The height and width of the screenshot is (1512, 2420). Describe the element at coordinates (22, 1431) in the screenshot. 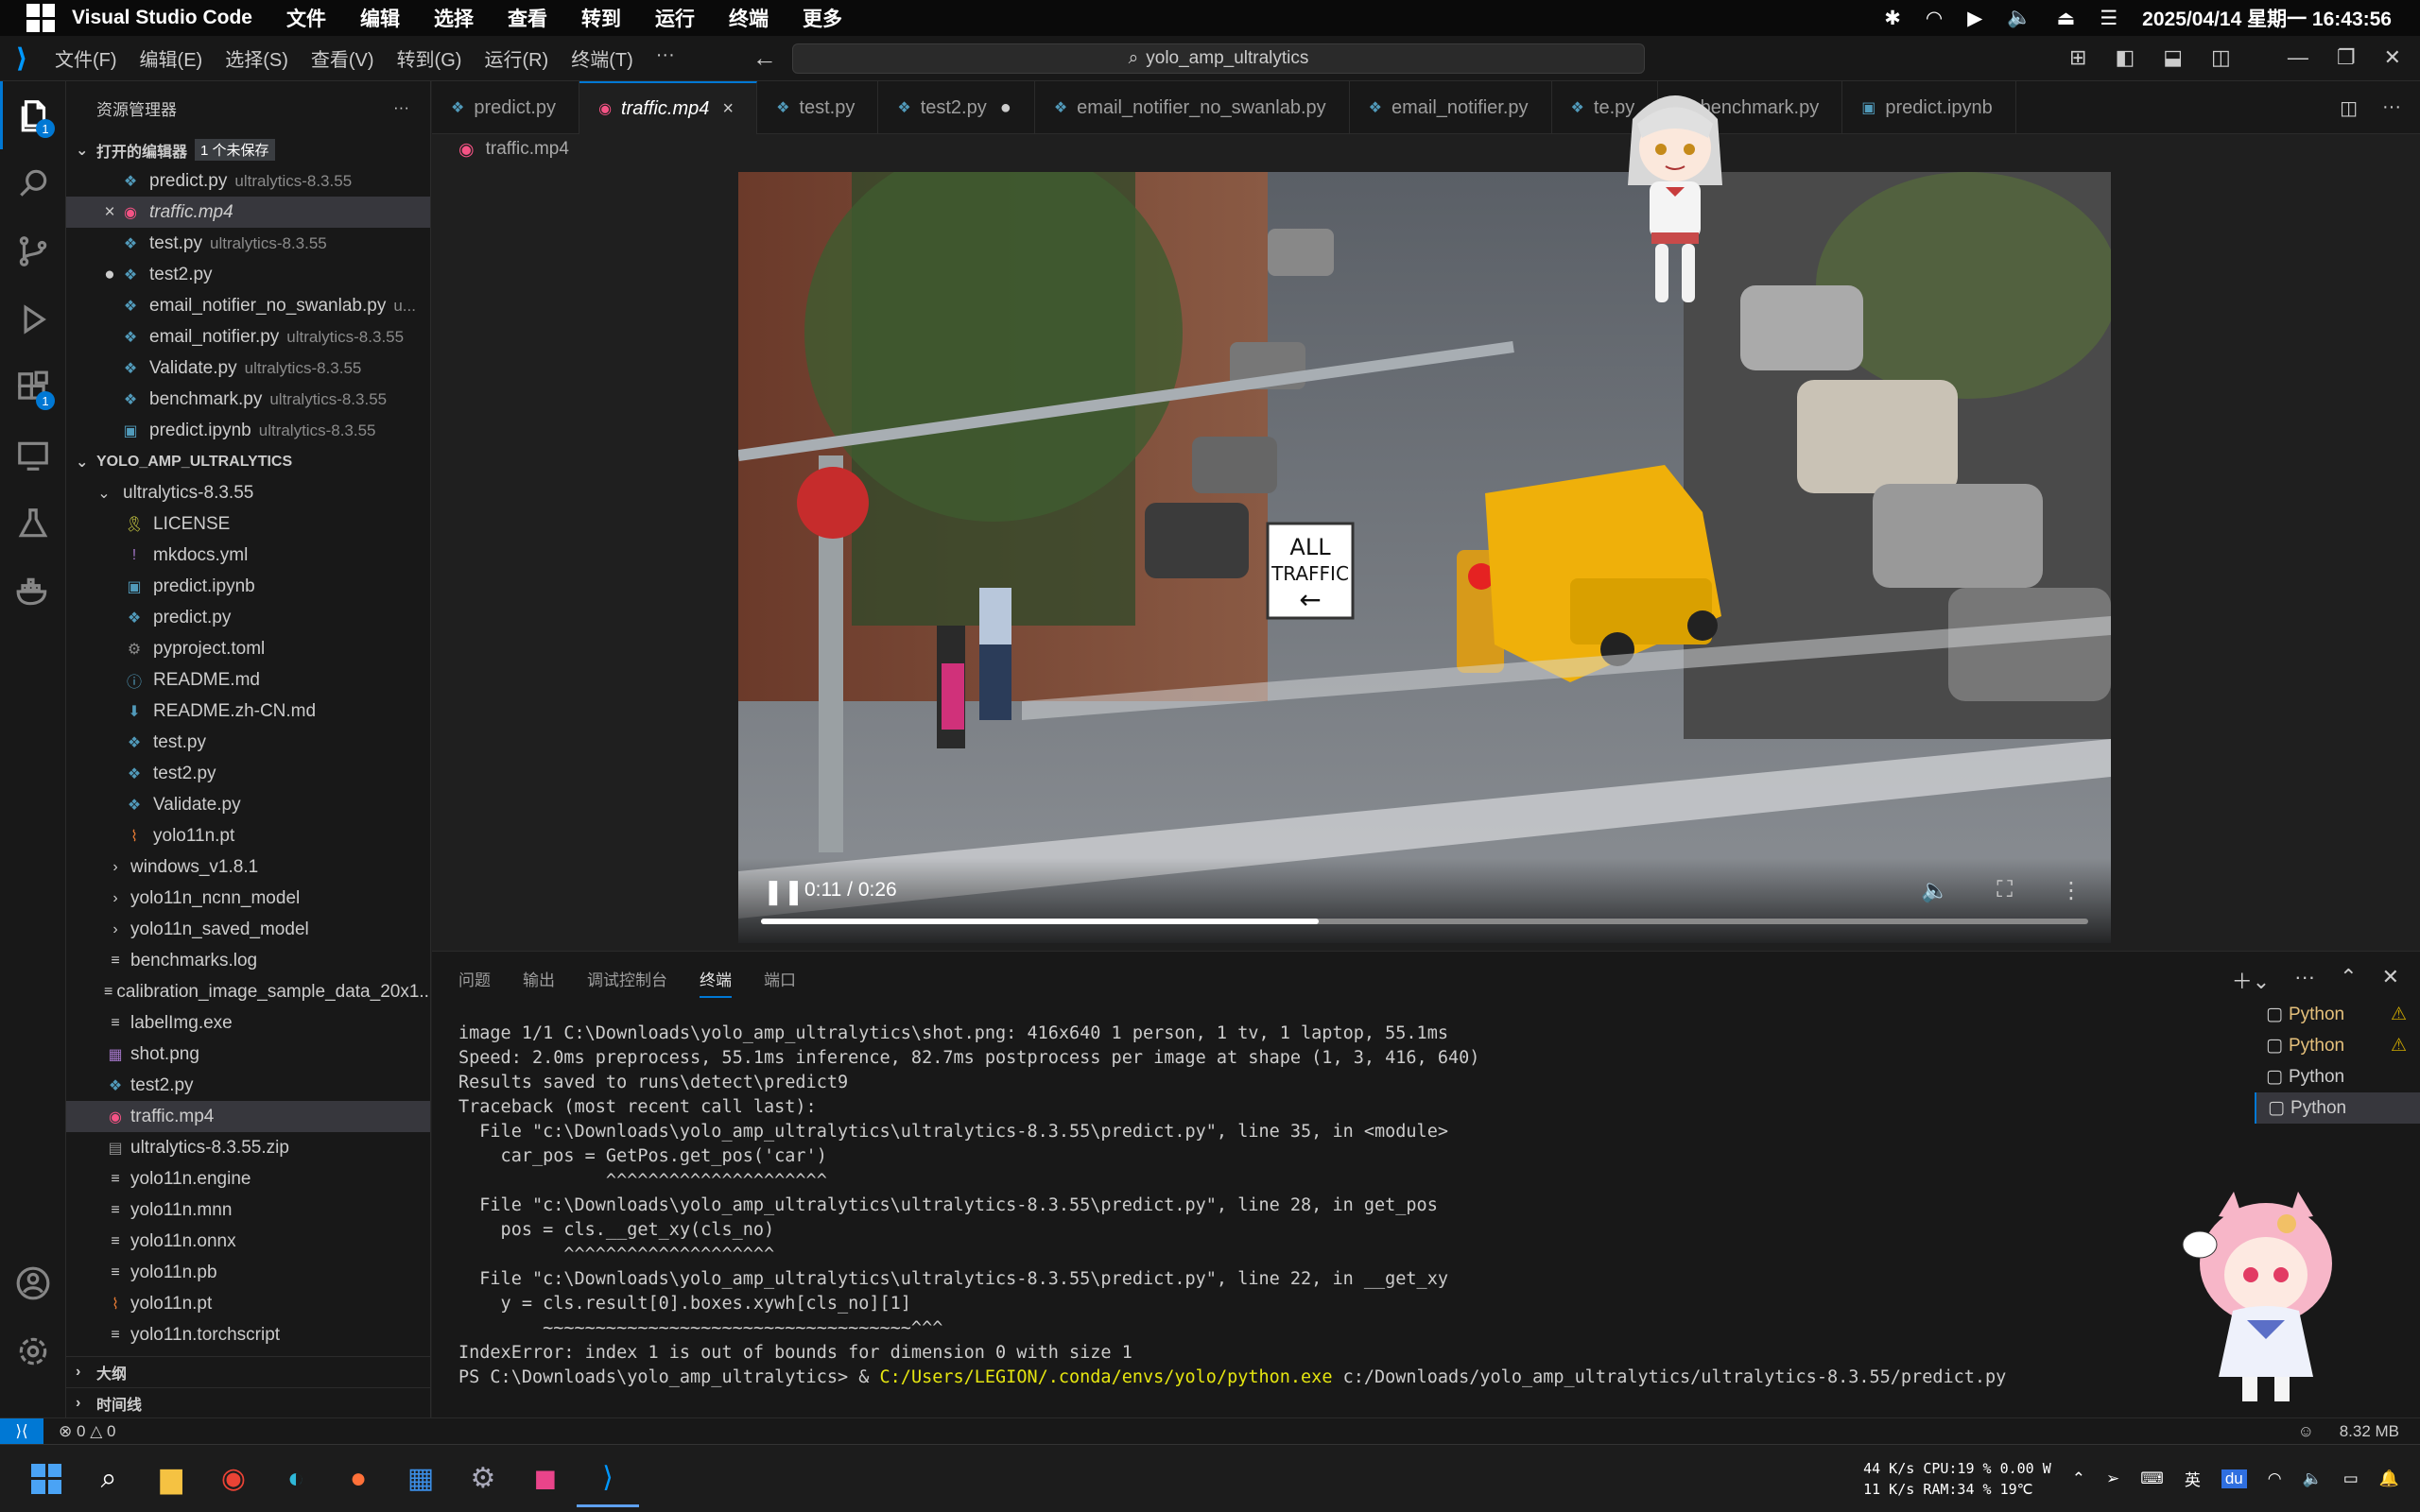

I see `remote-indicator-icon: ⟩⟨` at that location.